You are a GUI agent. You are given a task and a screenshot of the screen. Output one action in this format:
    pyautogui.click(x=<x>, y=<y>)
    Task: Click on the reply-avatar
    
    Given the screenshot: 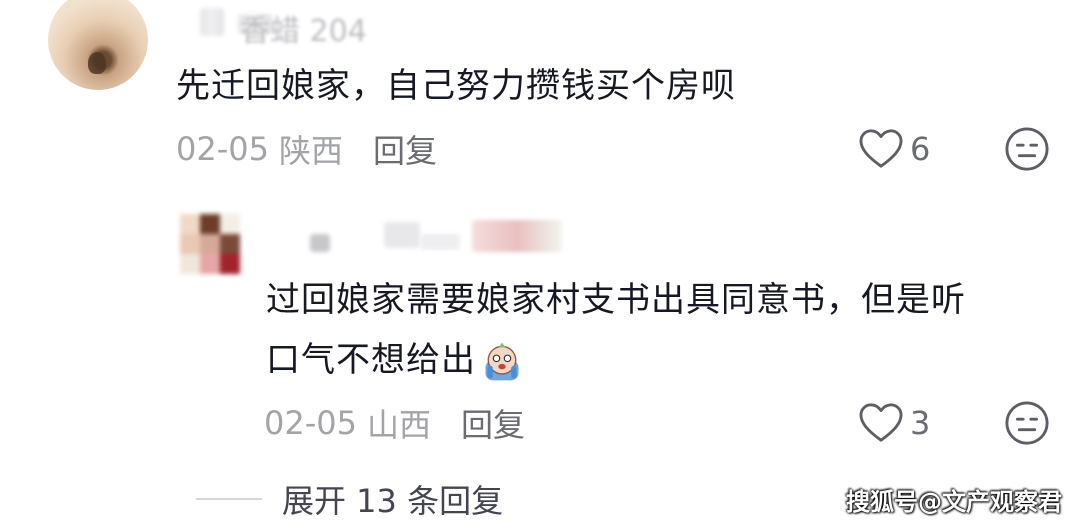 What is the action you would take?
    pyautogui.click(x=210, y=245)
    